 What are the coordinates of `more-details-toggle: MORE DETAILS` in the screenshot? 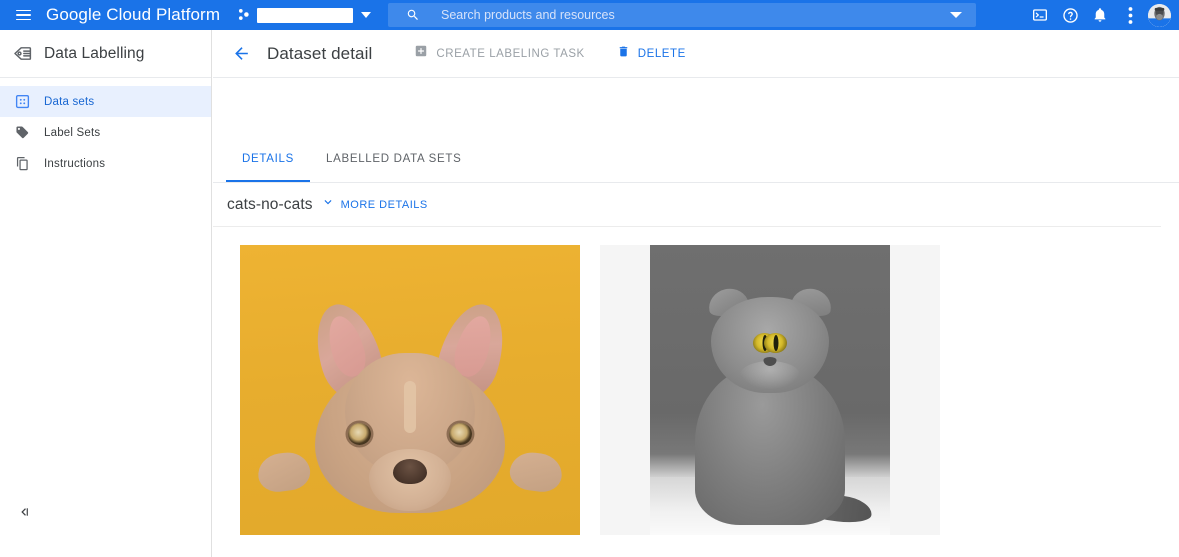 It's located at (374, 204).